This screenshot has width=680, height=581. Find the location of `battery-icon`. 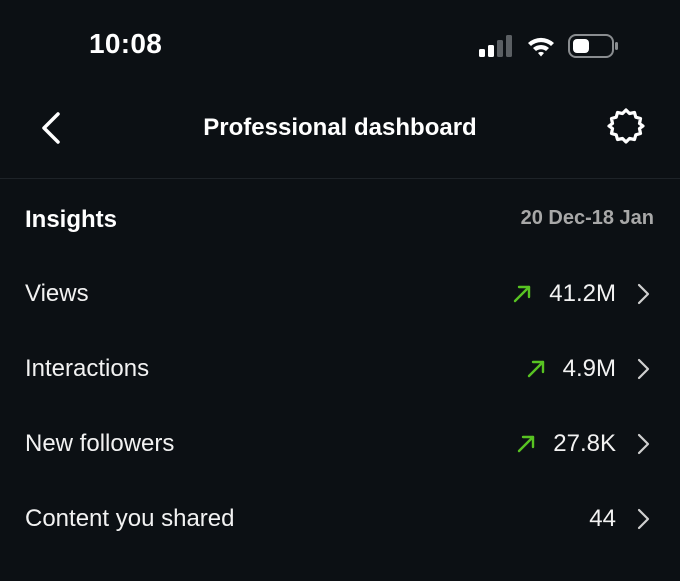

battery-icon is located at coordinates (594, 48).